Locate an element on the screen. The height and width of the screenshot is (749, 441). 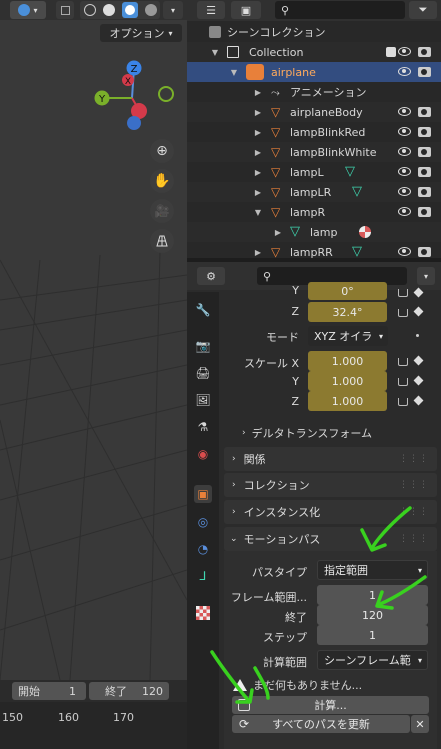
timeline-track is located at coordinates (93, 725).